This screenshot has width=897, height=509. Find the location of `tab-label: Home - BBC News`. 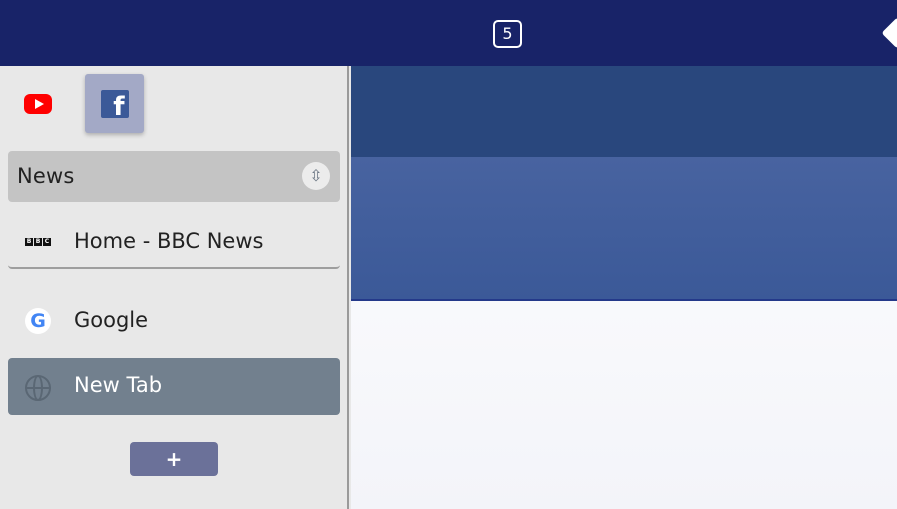

tab-label: Home - BBC News is located at coordinates (169, 241).